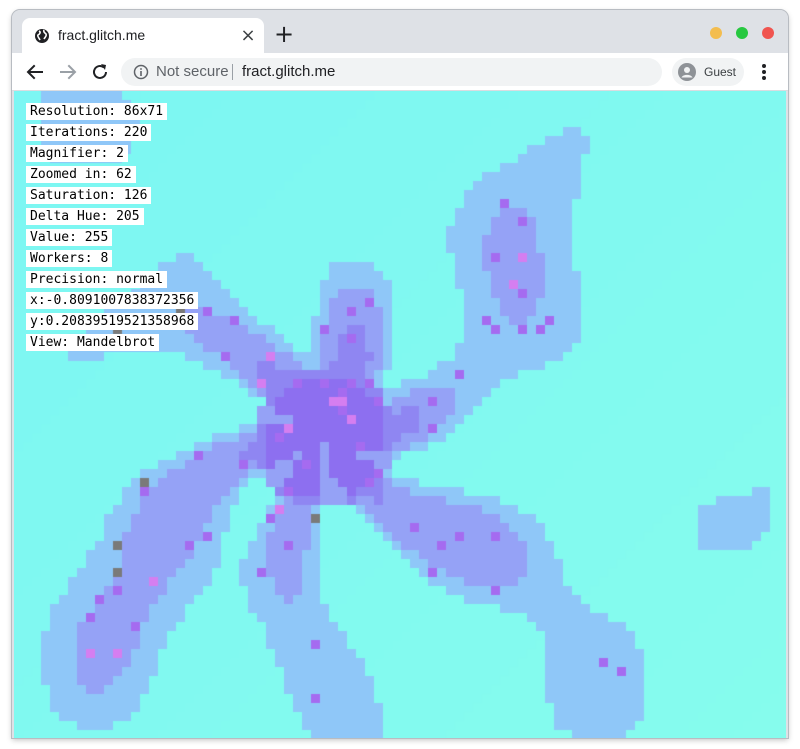 The width and height of the screenshot is (800, 749). I want to click on stats-line: Resolution: 86x71, so click(97, 111).